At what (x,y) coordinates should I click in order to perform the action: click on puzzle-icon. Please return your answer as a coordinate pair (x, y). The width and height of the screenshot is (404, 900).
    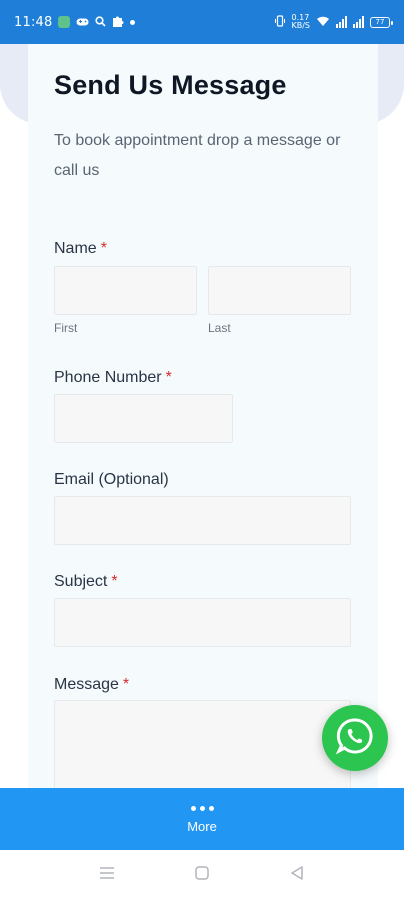
    Looking at the image, I should click on (118, 22).